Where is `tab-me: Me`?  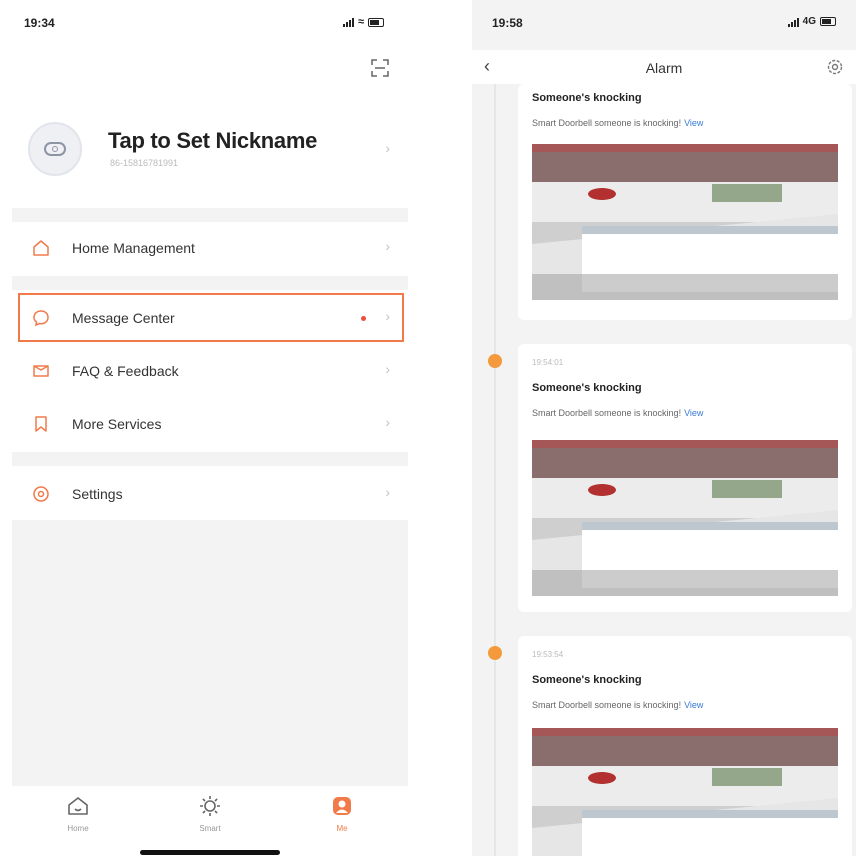 tab-me: Me is located at coordinates (342, 813).